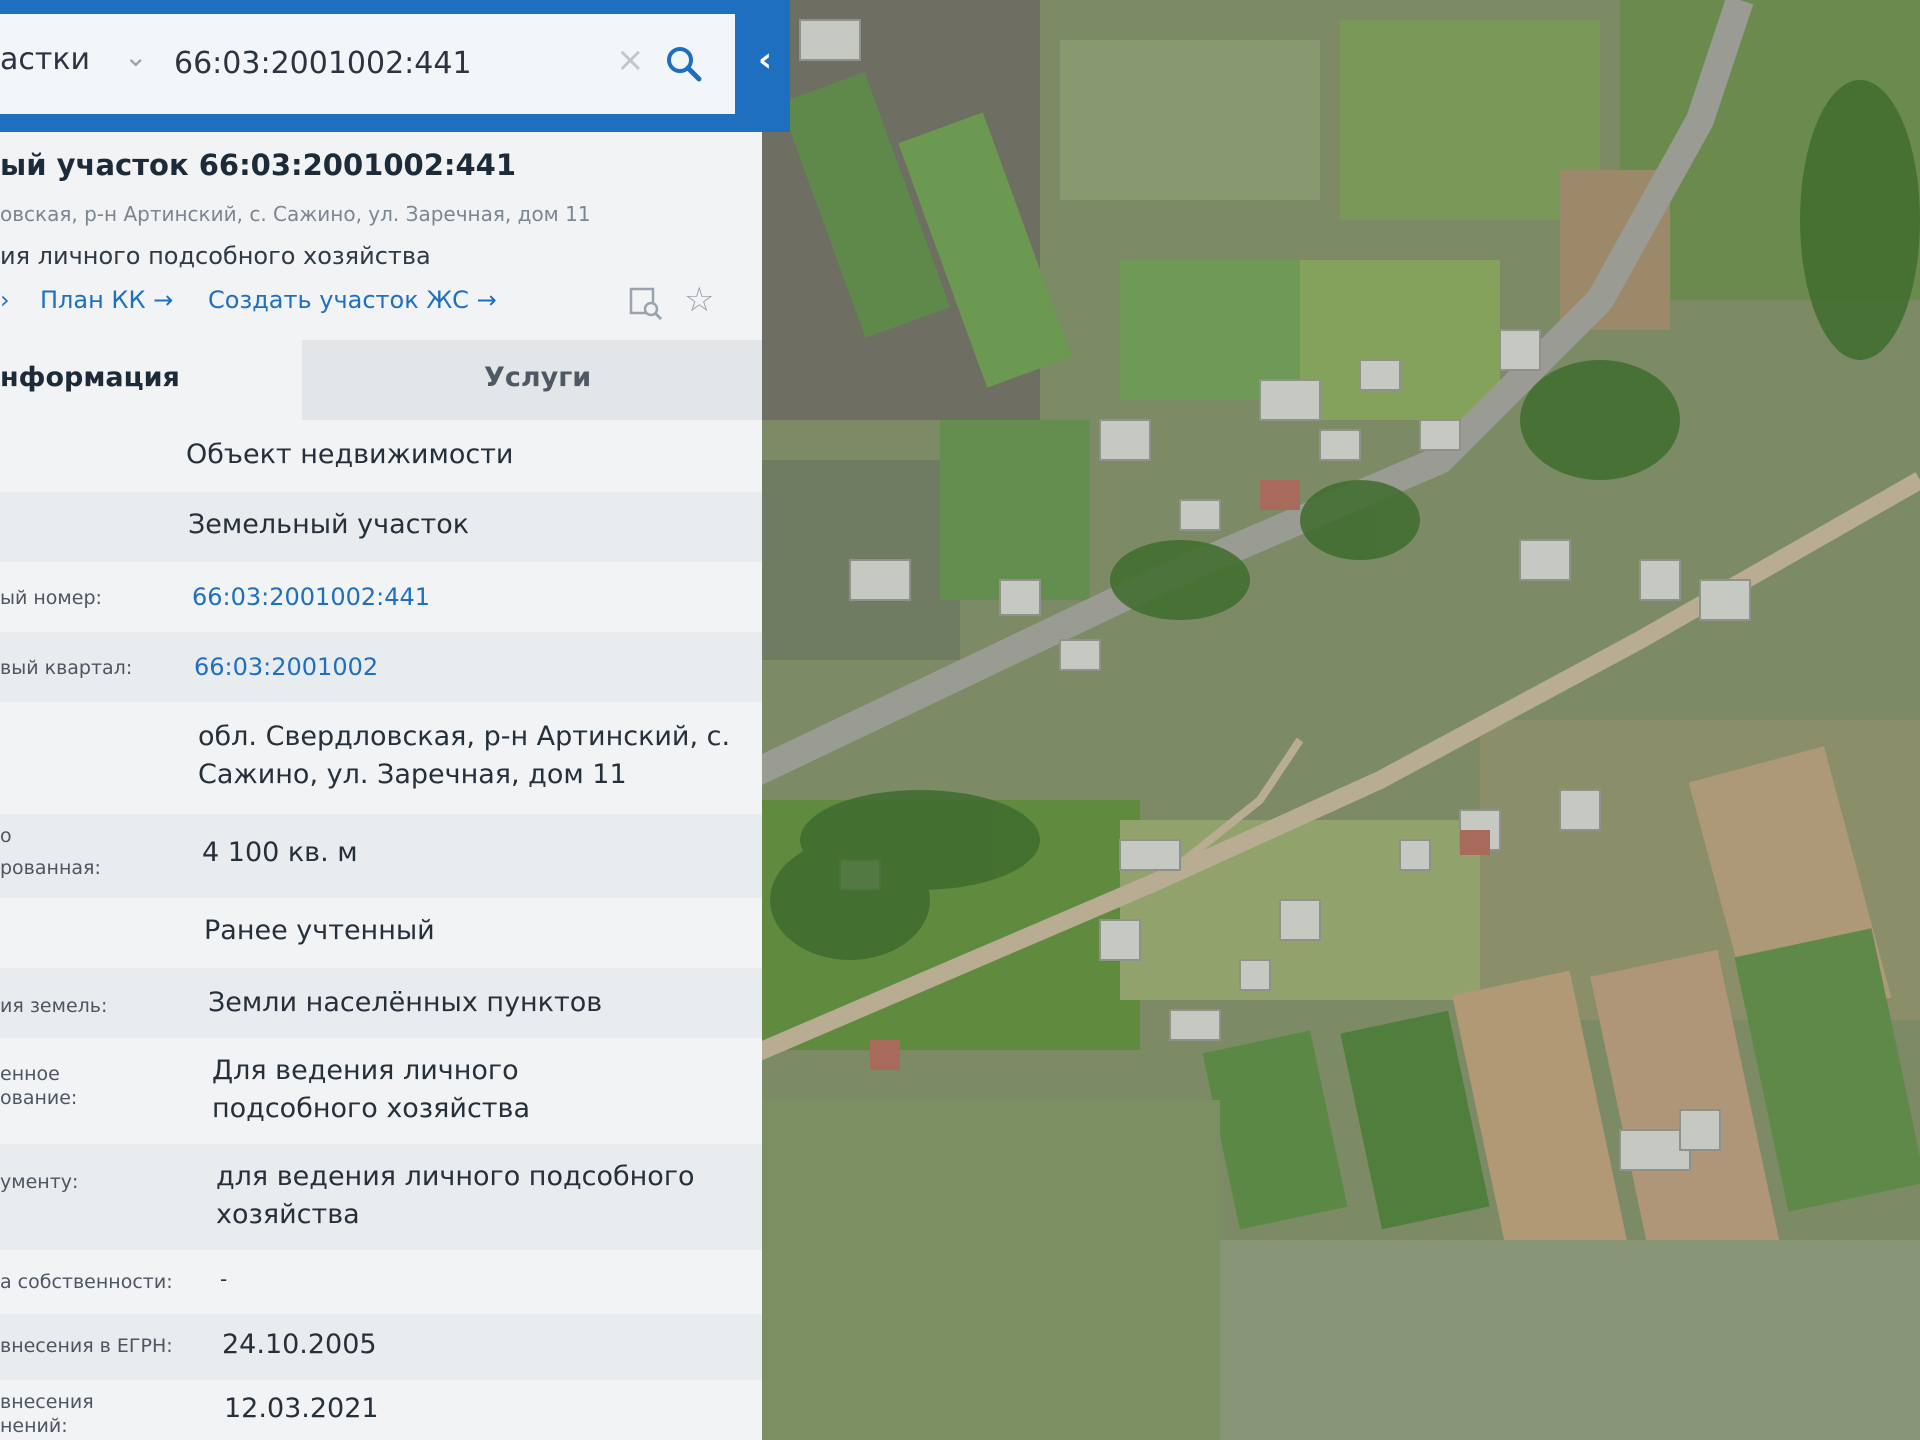  Describe the element at coordinates (6, 836) in the screenshot. I see `row-label: о` at that location.